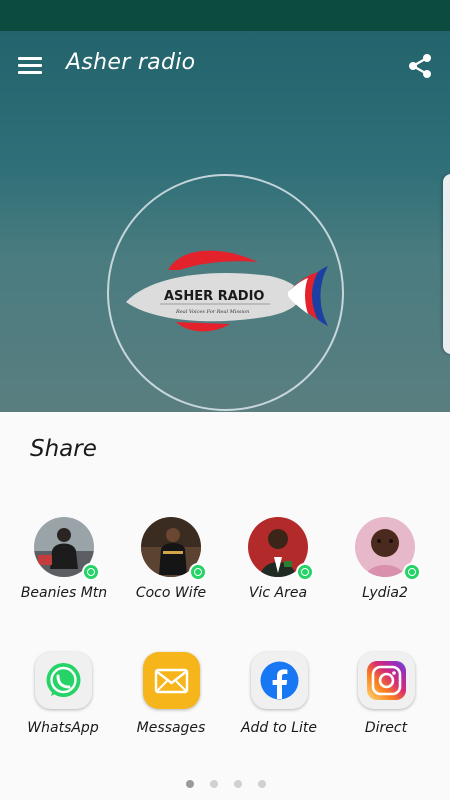 This screenshot has width=450, height=800. What do you see at coordinates (446, 264) in the screenshot?
I see `side-panel-handle` at bounding box center [446, 264].